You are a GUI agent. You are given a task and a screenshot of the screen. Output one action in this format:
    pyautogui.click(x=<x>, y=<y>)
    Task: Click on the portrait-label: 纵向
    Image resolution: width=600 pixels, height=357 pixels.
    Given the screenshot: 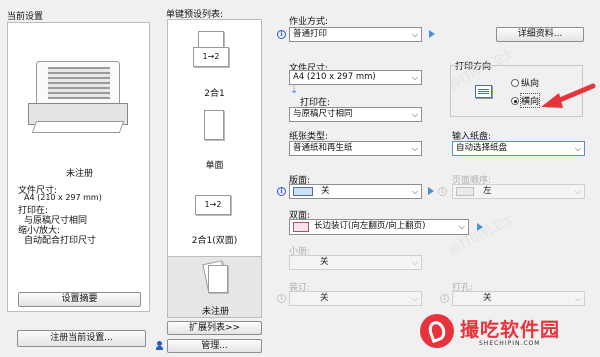 What is the action you would take?
    pyautogui.click(x=530, y=82)
    